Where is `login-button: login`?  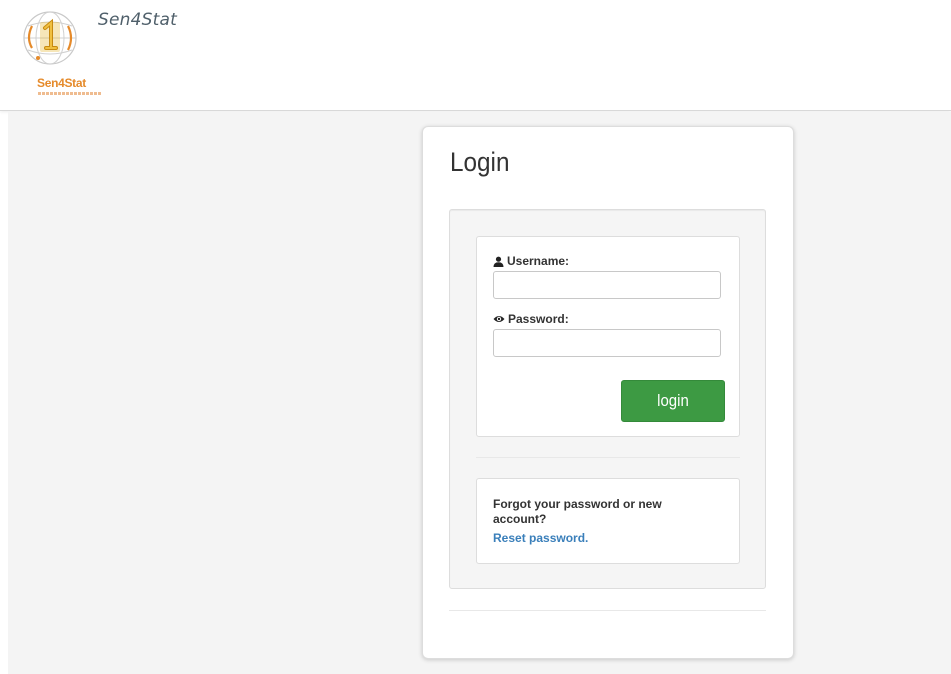
login-button: login is located at coordinates (673, 401).